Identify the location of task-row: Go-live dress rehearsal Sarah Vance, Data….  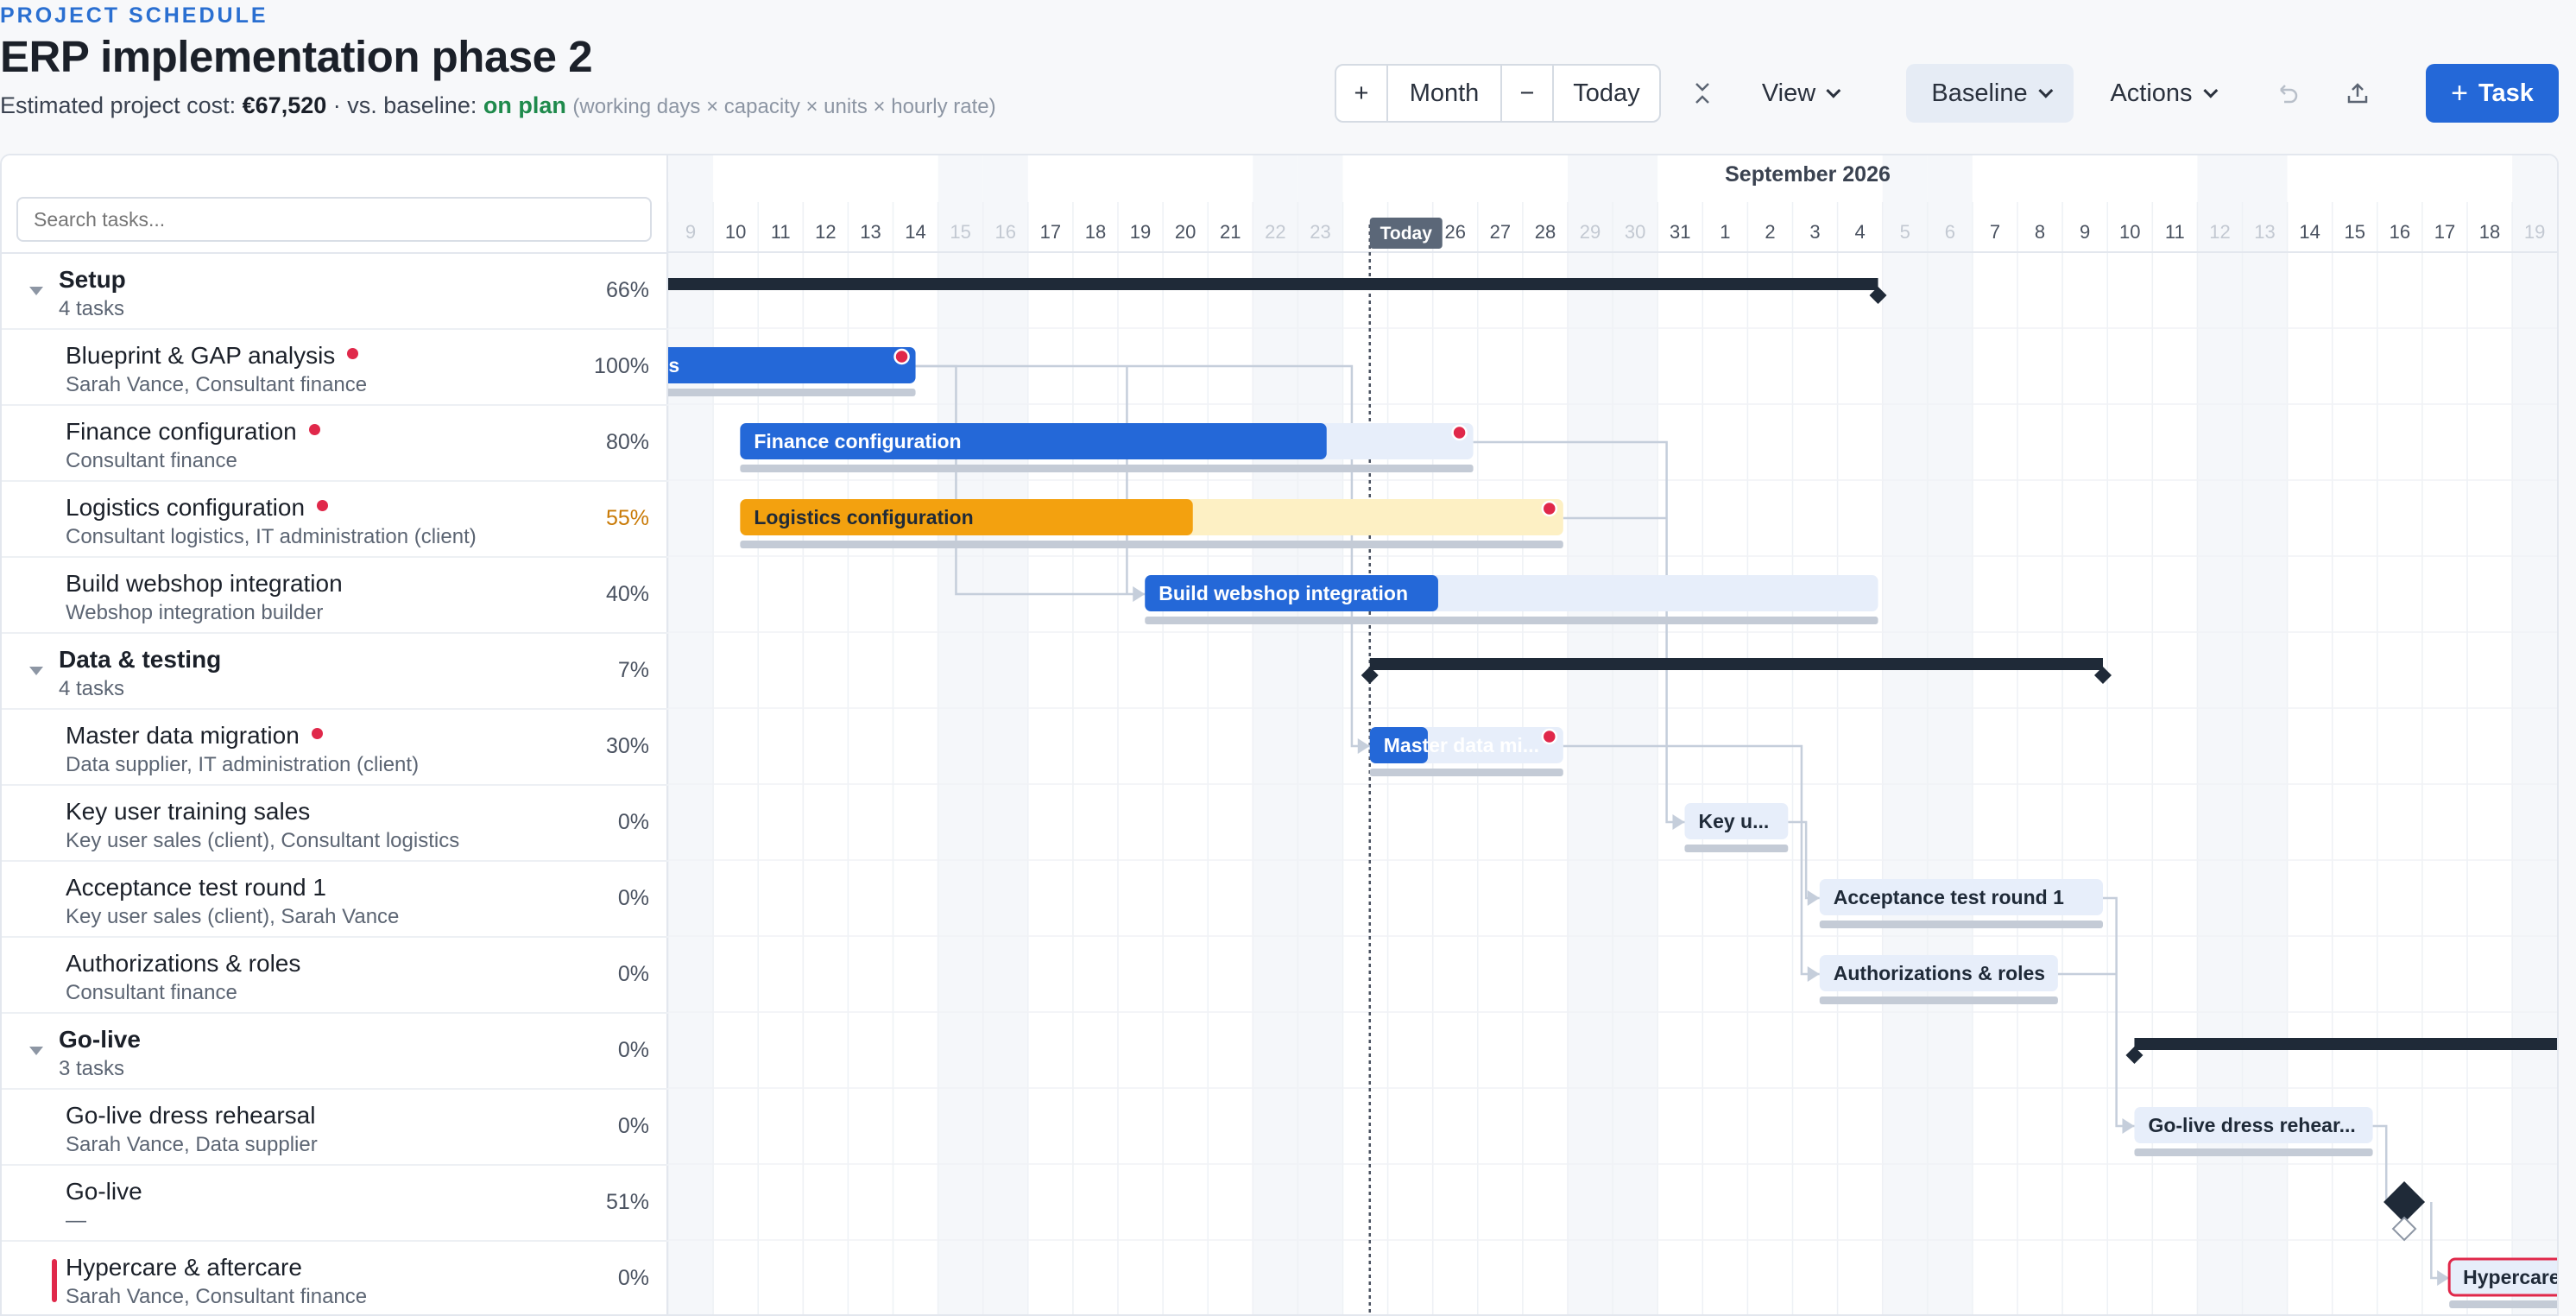
(335, 1128).